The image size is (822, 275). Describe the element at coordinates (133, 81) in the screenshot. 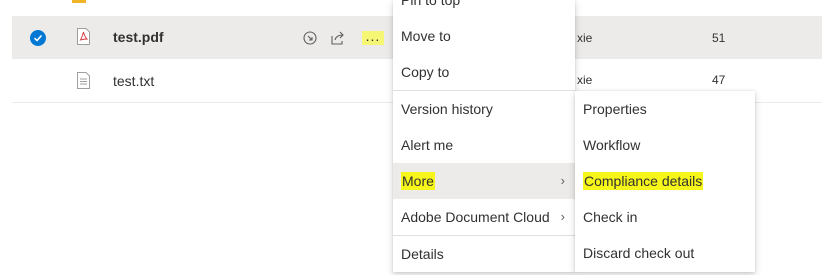

I see `file-name: test.txt` at that location.